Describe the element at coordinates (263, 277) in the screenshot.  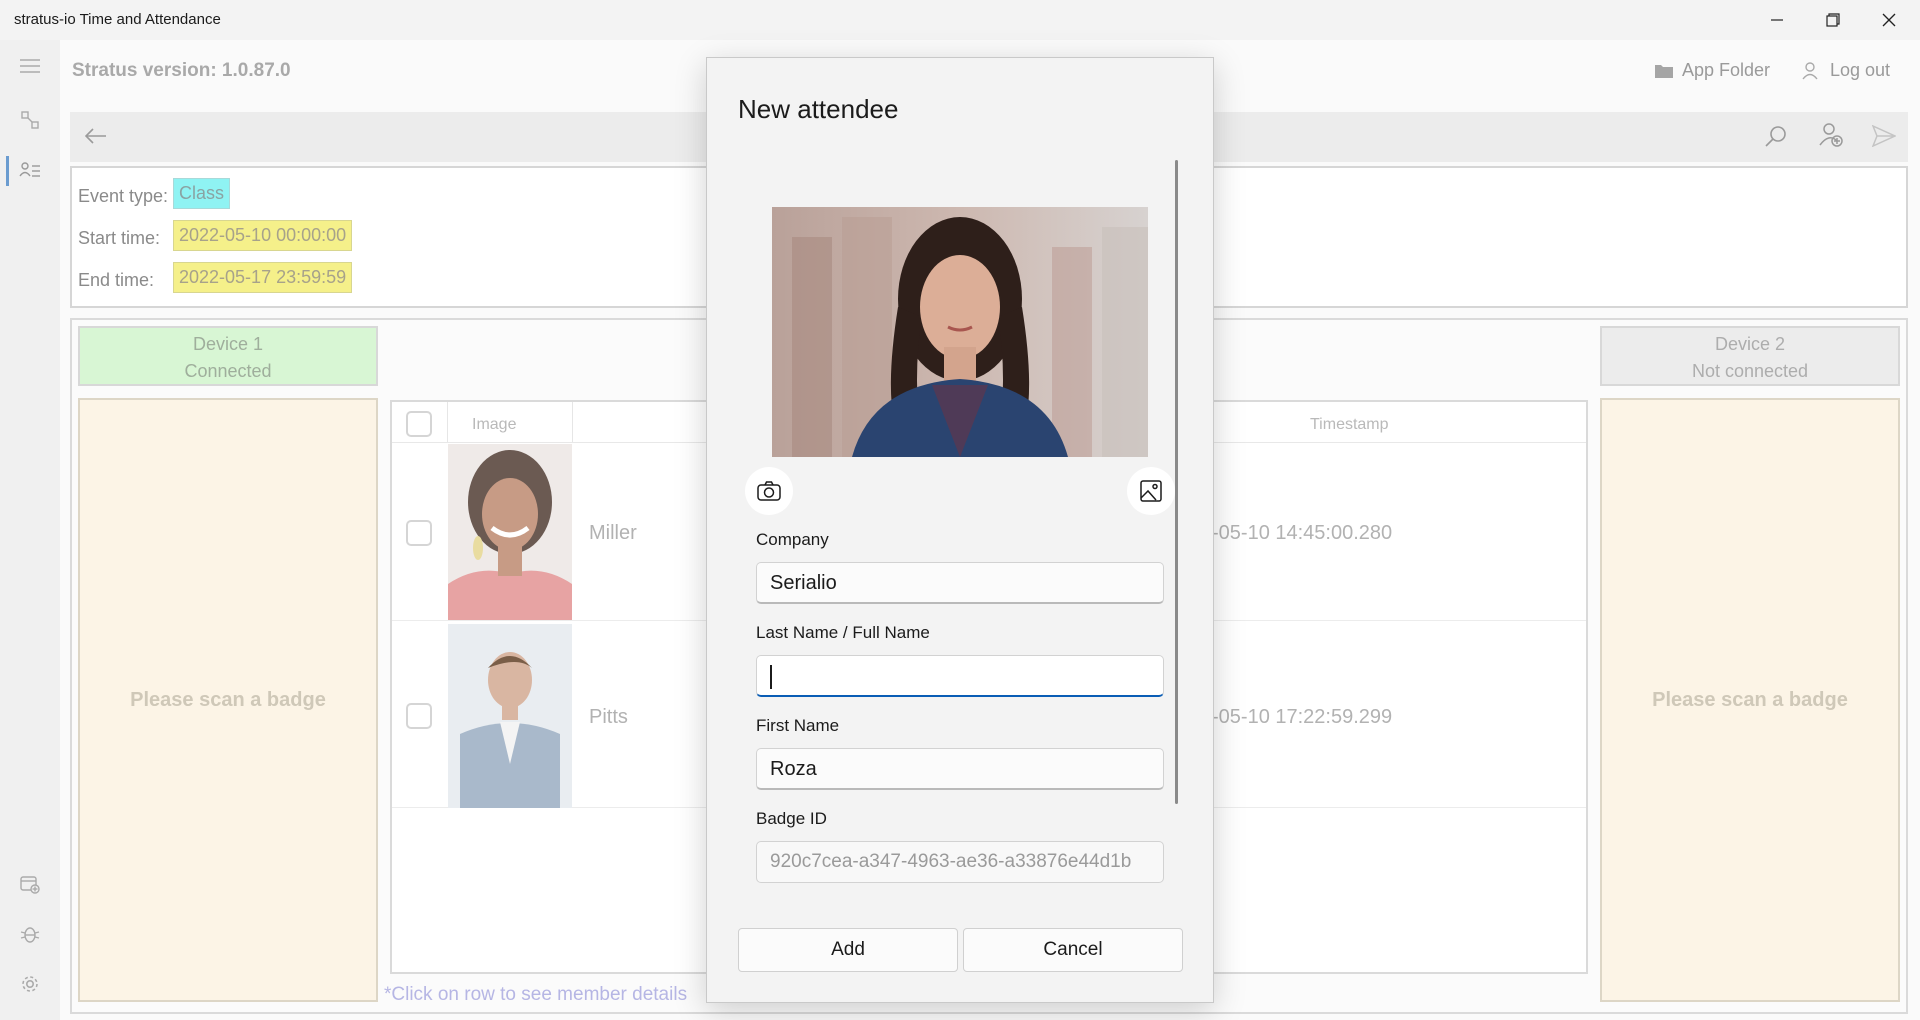
I see `end-time-value: 2022-05-17 23:59:59` at that location.